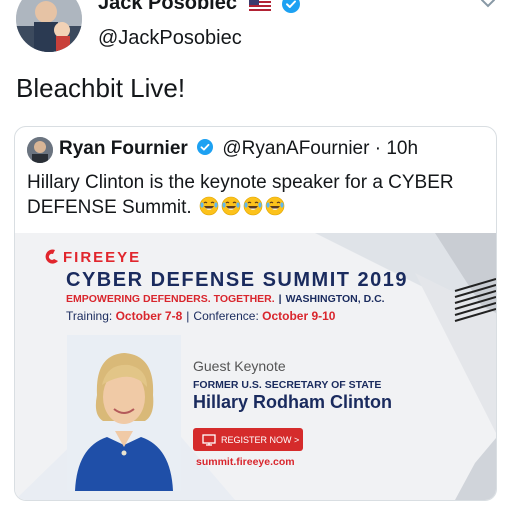 This screenshot has width=511, height=512. I want to click on tweet-text: Bleachbit Live!, so click(101, 88).